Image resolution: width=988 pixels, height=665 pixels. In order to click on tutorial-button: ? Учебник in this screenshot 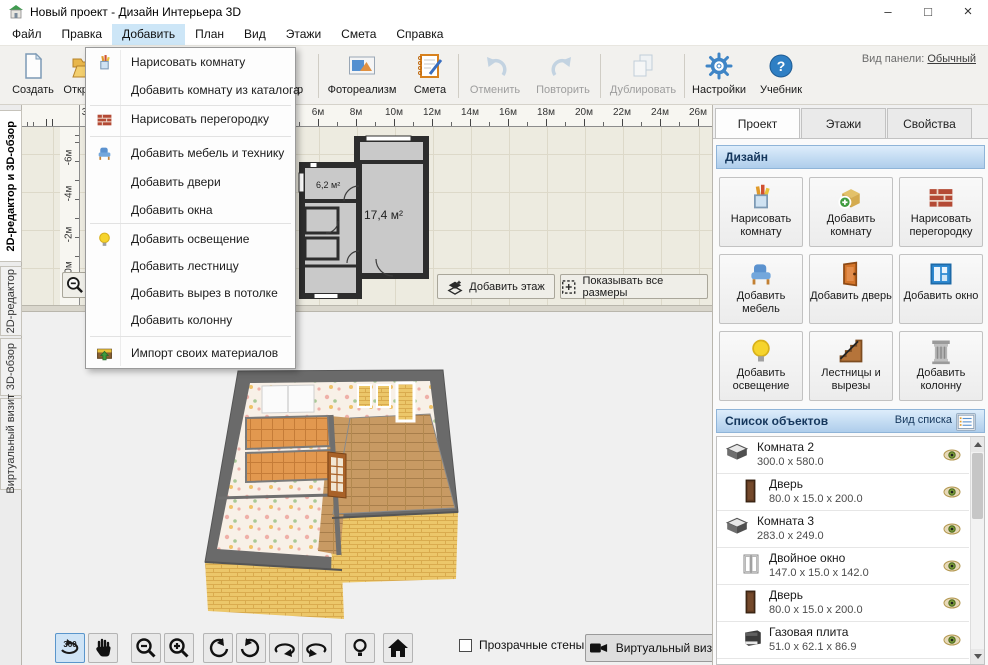, I will do `click(781, 76)`.